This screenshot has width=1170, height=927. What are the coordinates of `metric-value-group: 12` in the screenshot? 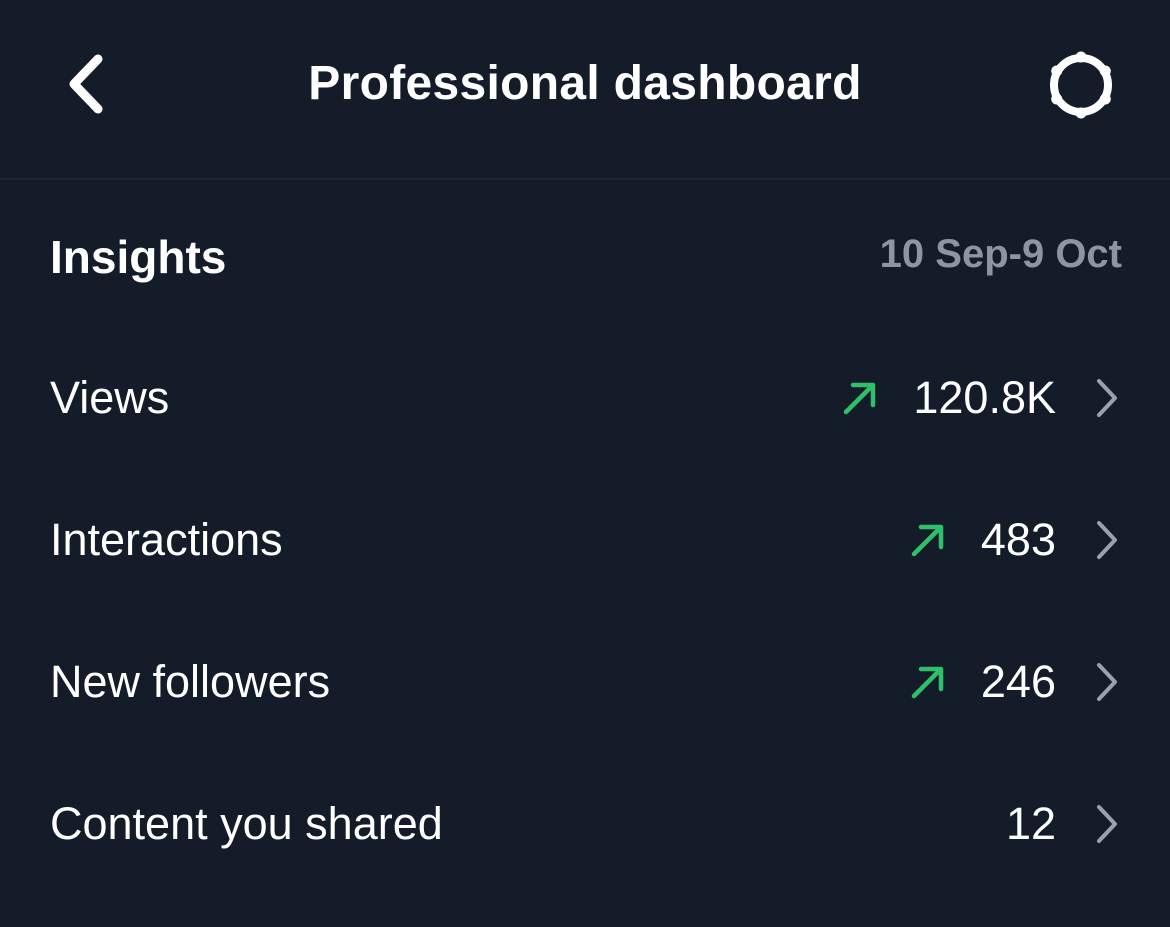 It's located at (1064, 824).